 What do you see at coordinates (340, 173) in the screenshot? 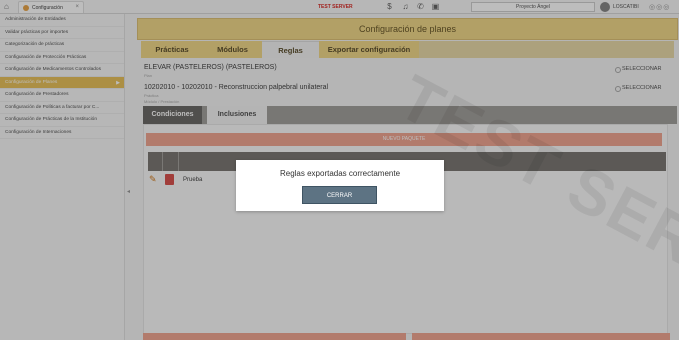
I see `dialog-message: Reglas exportadas correctamente` at bounding box center [340, 173].